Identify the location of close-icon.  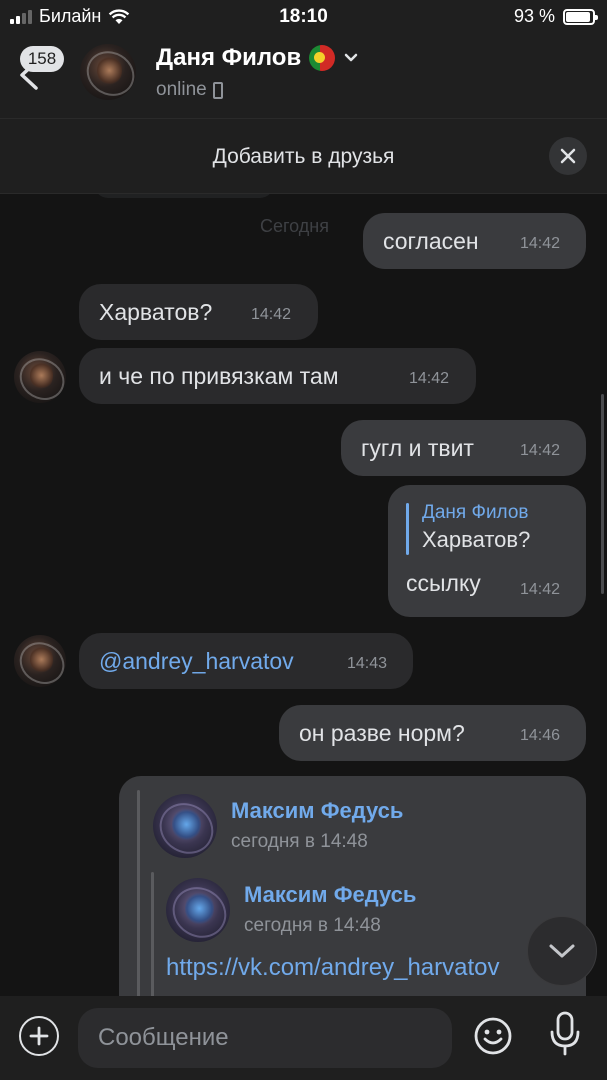
(568, 156).